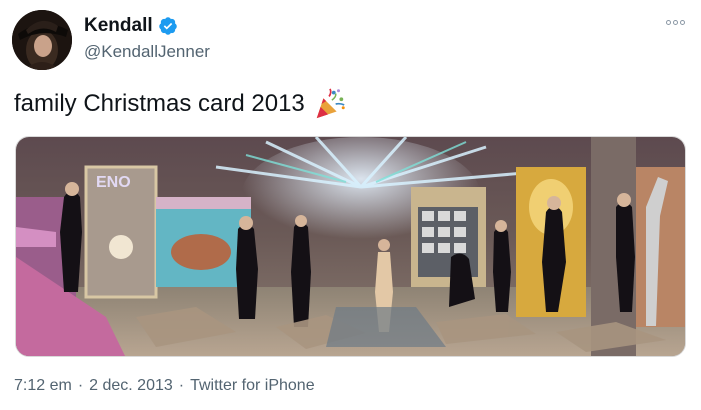 The height and width of the screenshot is (410, 701). What do you see at coordinates (131, 386) in the screenshot?
I see `tweet-date: 2 dec. 2013` at bounding box center [131, 386].